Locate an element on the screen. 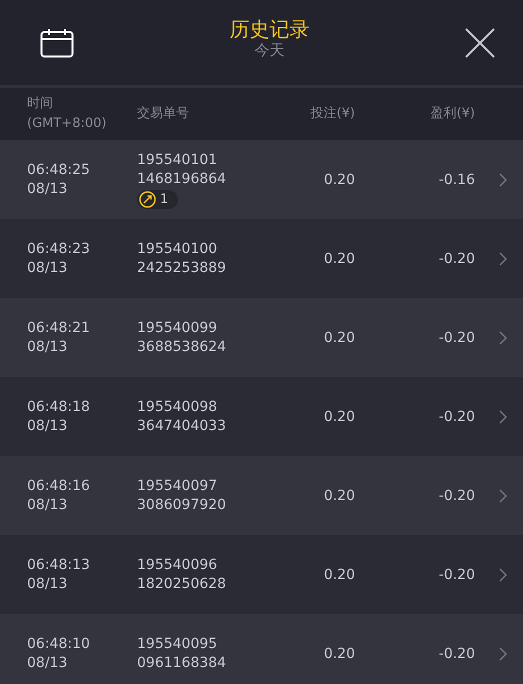 The height and width of the screenshot is (684, 523). history-row: 06:48:21 08/13 195540099 3688538624 0.20 -0.20 is located at coordinates (261, 337).